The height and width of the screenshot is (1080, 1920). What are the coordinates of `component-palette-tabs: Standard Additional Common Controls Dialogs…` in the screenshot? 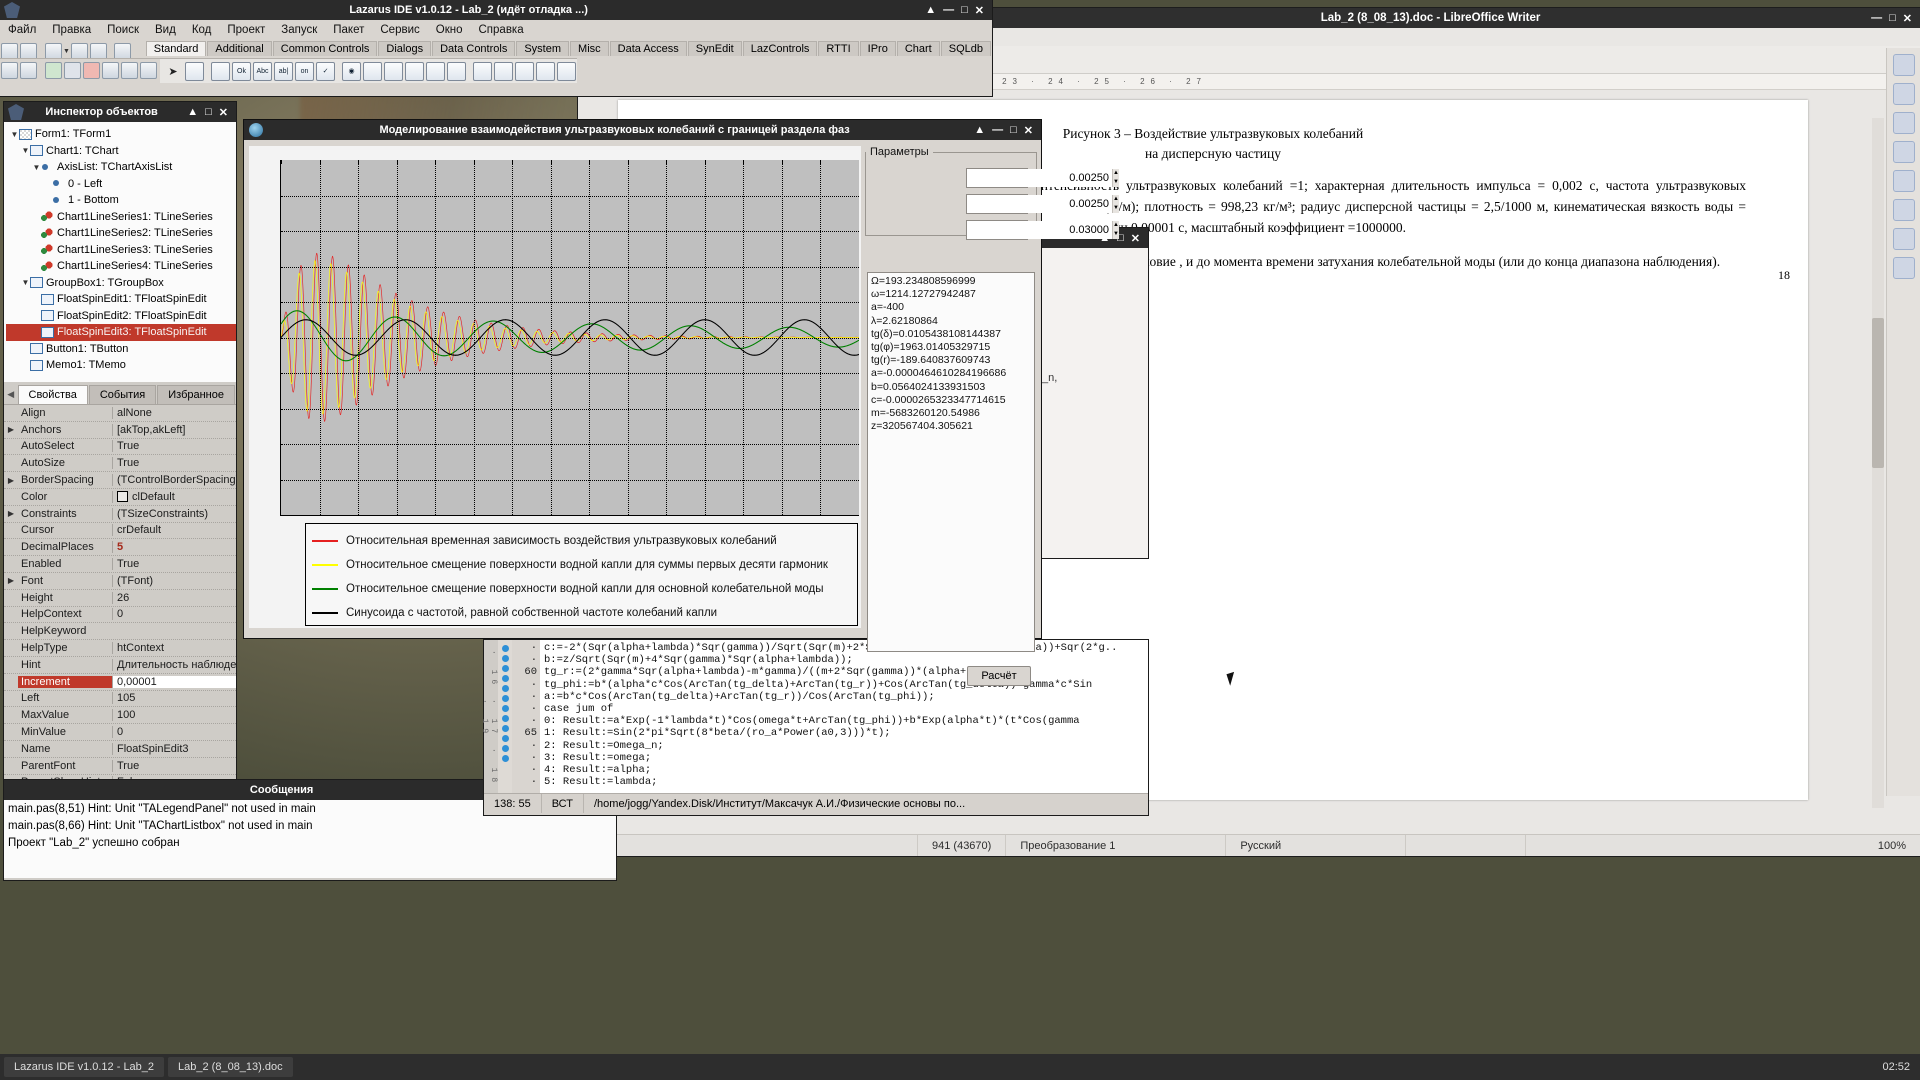 It's located at (568, 47).